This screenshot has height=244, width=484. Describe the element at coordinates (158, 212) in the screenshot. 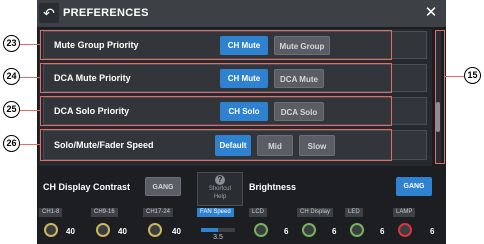

I see `knob-label: CH17-24` at that location.